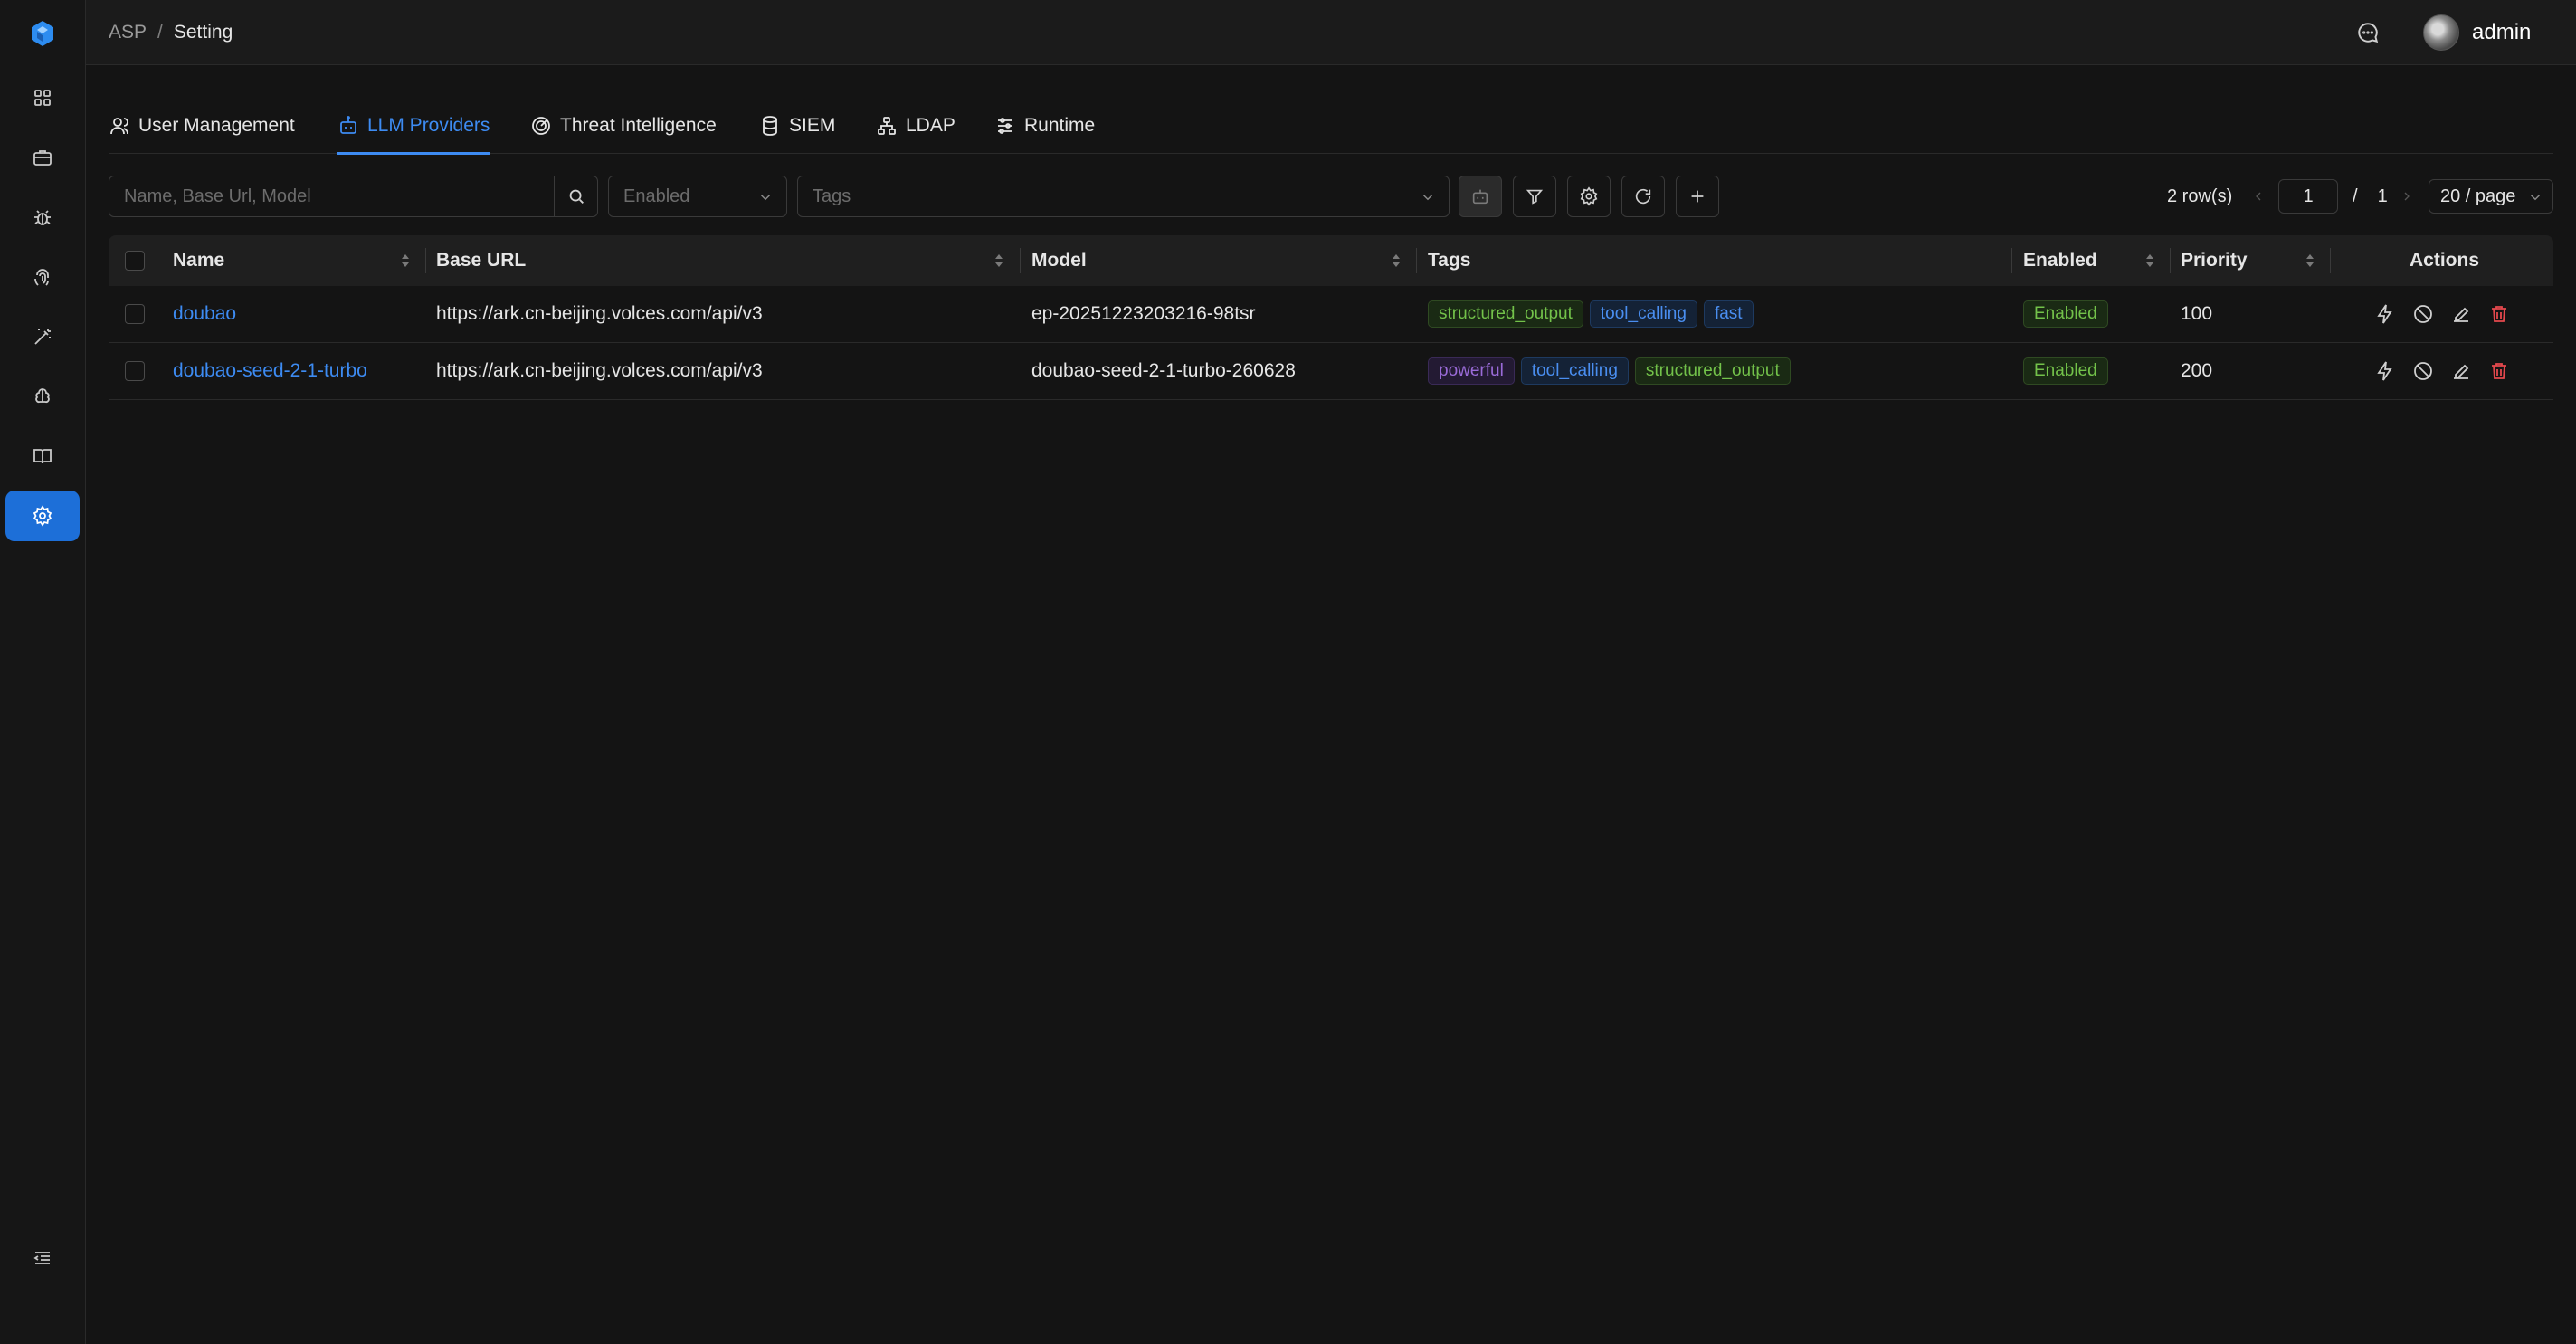 This screenshot has width=2576, height=1344. I want to click on col-actions-label: Actions, so click(2445, 260).